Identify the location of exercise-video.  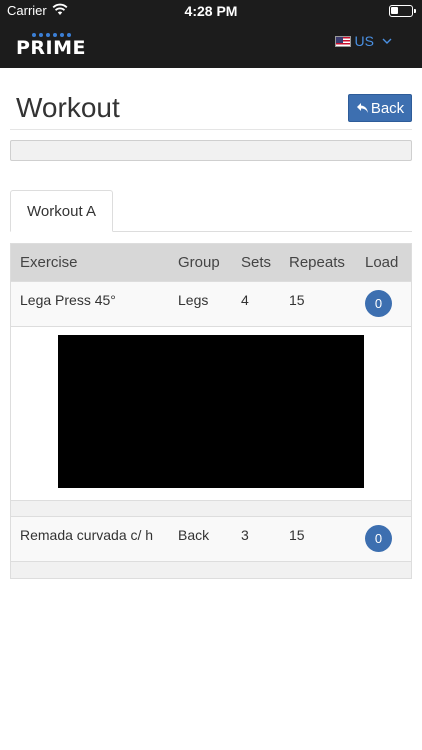
(211, 411).